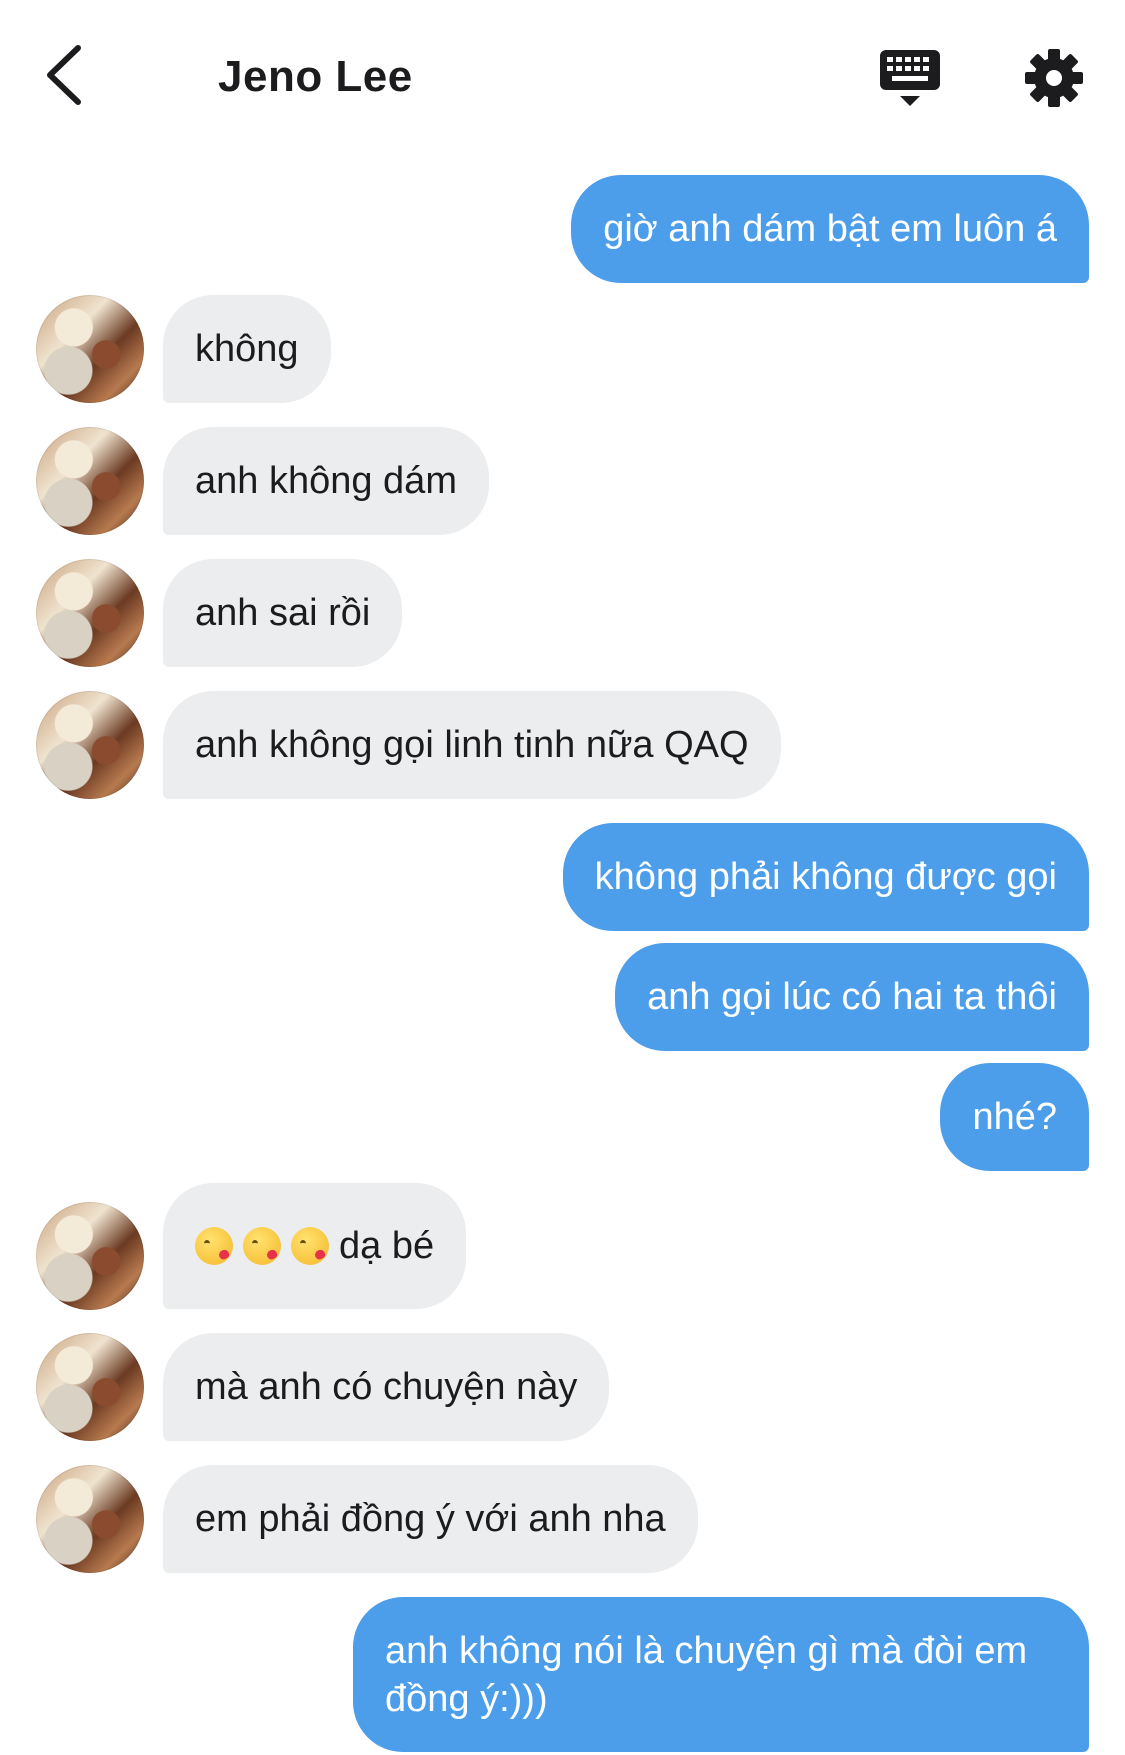  I want to click on message-text: anh không dám, so click(326, 481).